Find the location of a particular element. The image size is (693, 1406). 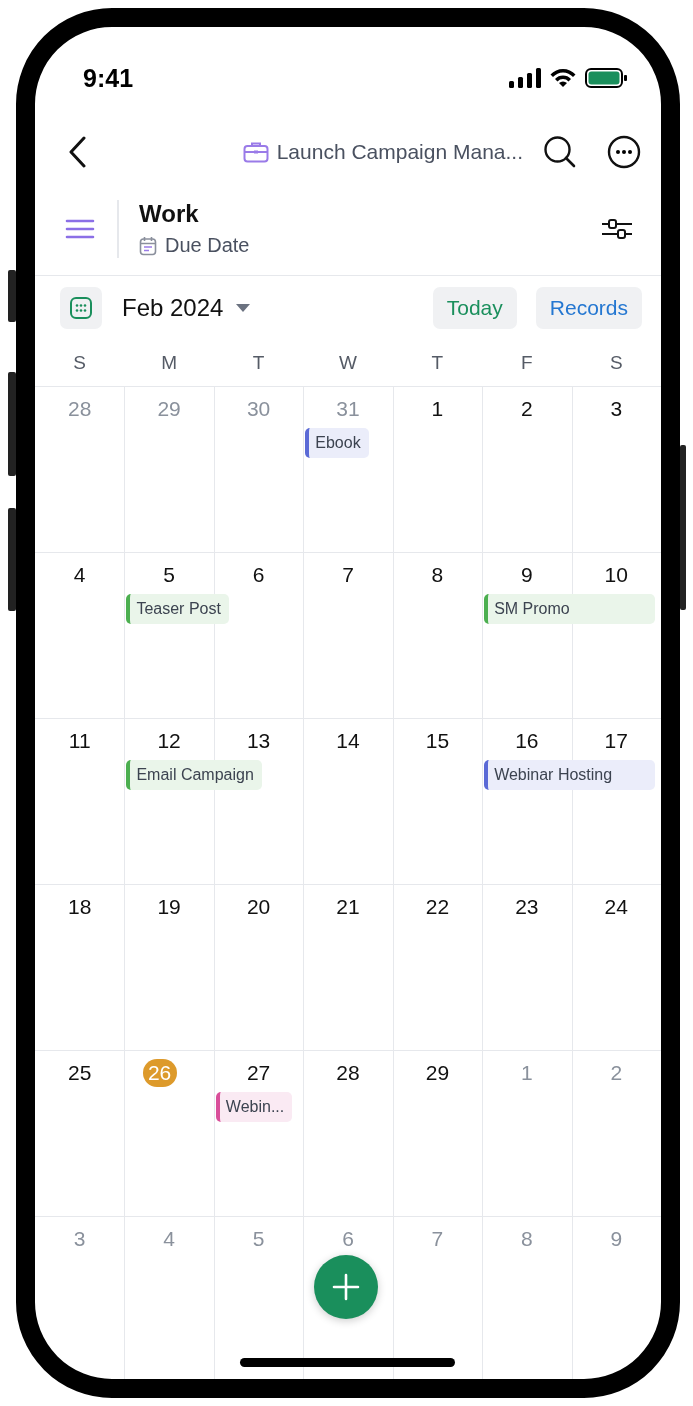

date-number: 29 is located at coordinates (437, 1073).